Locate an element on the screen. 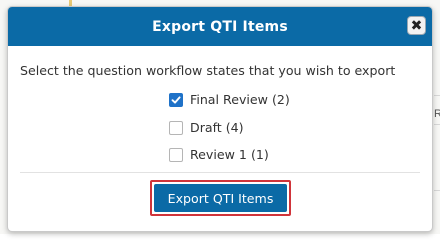  checkmark-icon is located at coordinates (176, 99).